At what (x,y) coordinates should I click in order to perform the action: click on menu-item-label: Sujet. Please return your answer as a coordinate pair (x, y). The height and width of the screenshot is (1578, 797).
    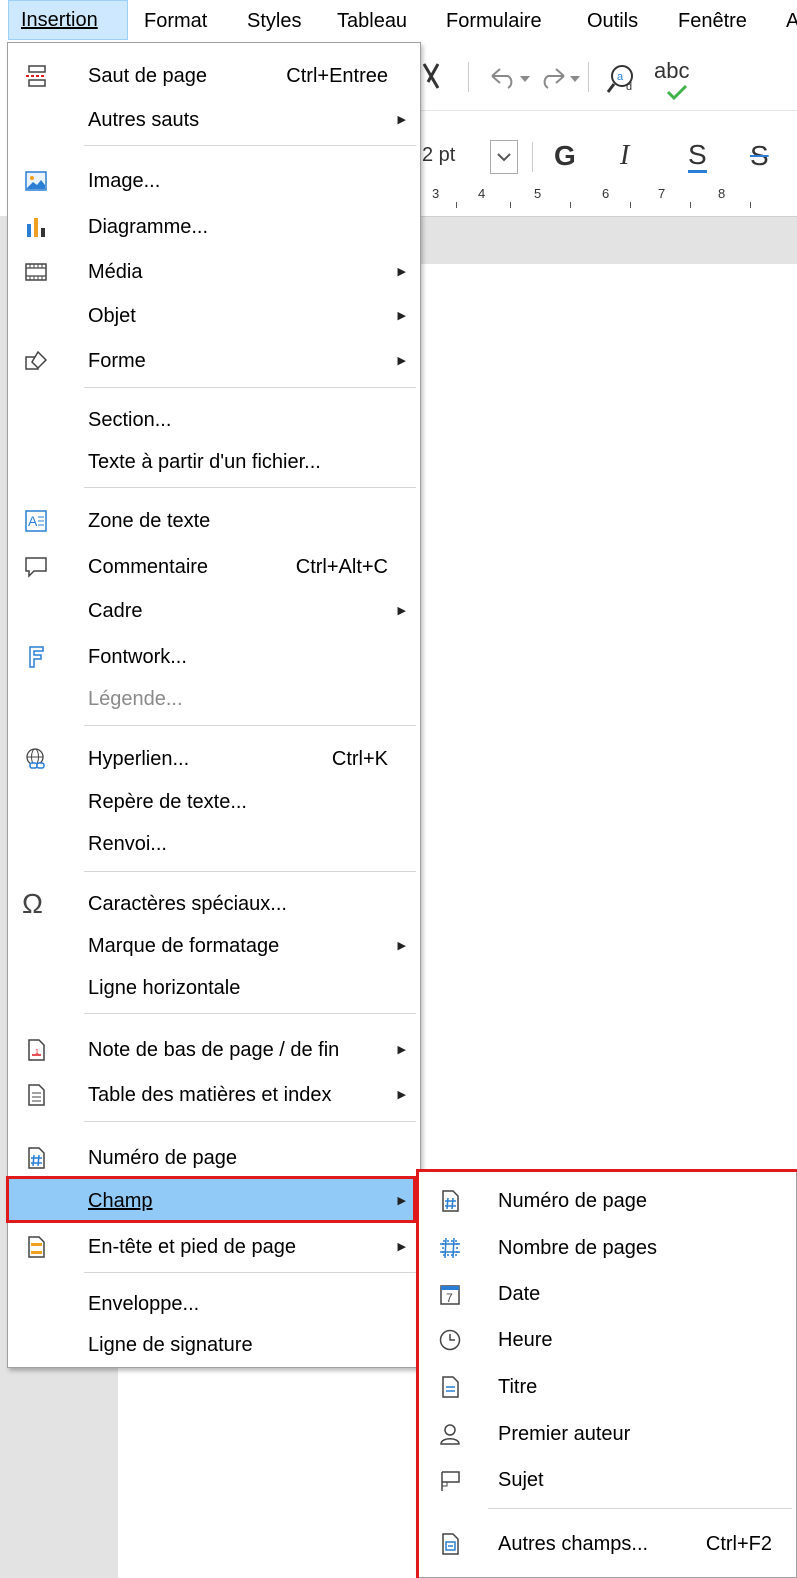
    Looking at the image, I should click on (521, 1480).